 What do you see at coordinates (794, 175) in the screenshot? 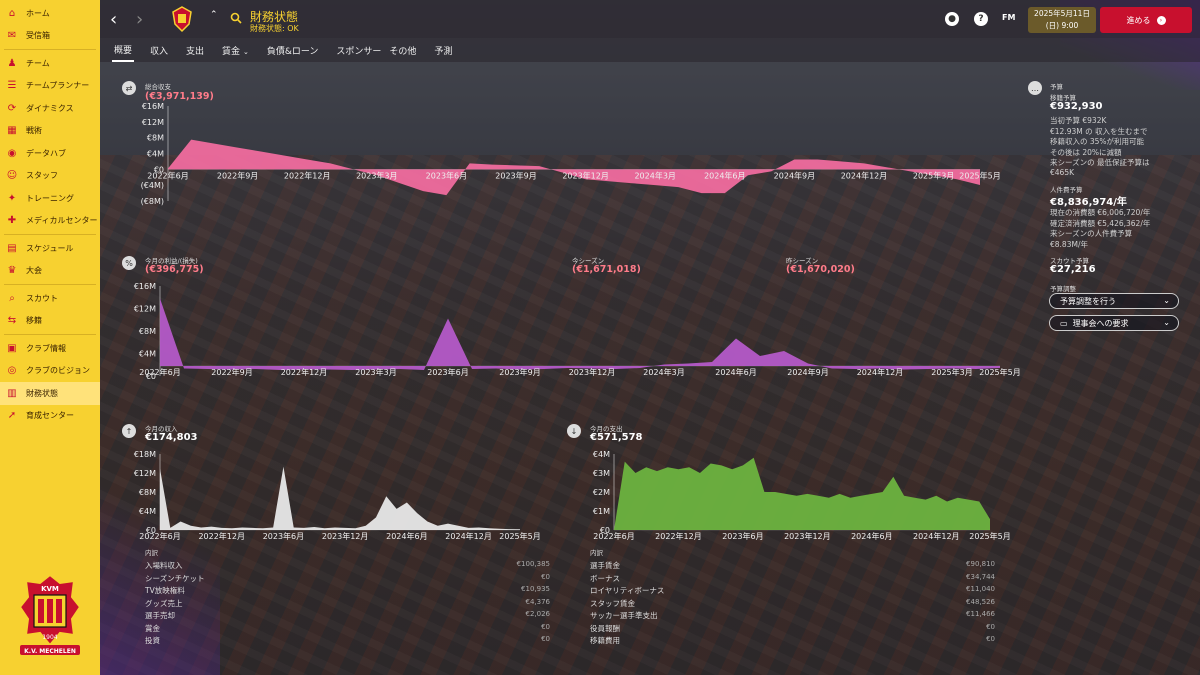
I see `x-tick-label: 2024年9月` at bounding box center [794, 175].